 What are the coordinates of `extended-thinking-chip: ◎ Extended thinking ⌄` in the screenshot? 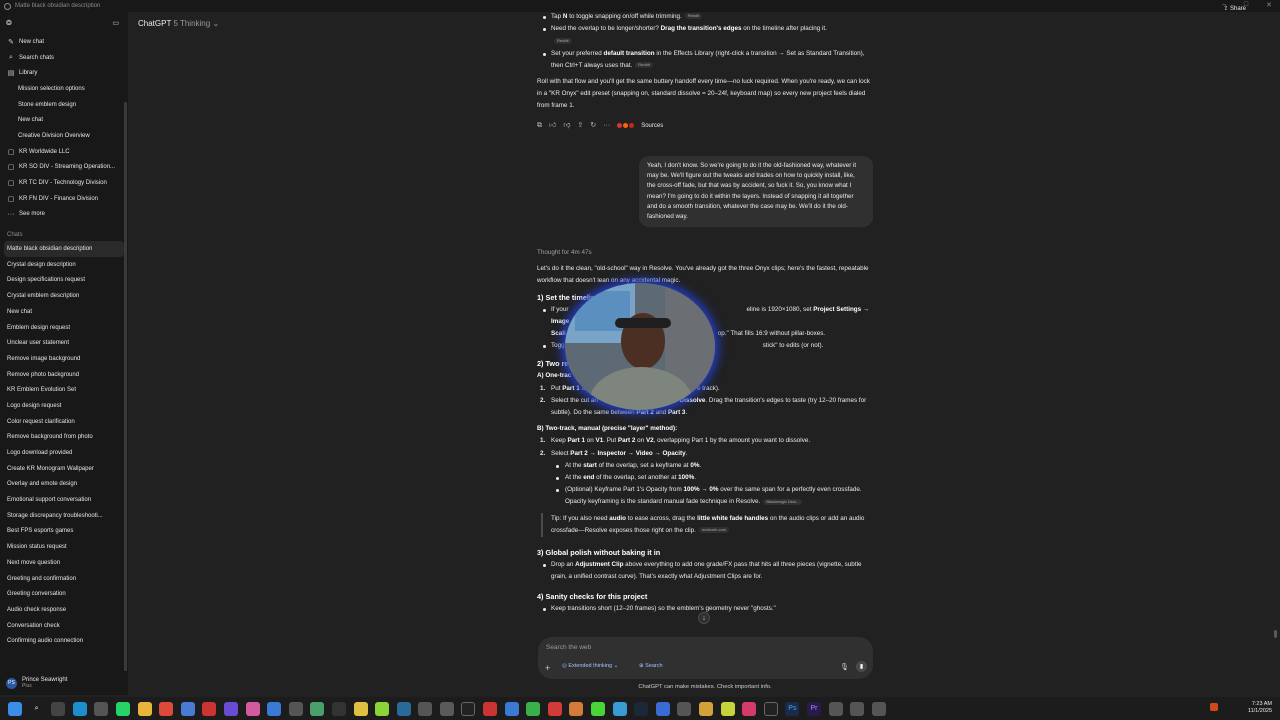 It's located at (590, 666).